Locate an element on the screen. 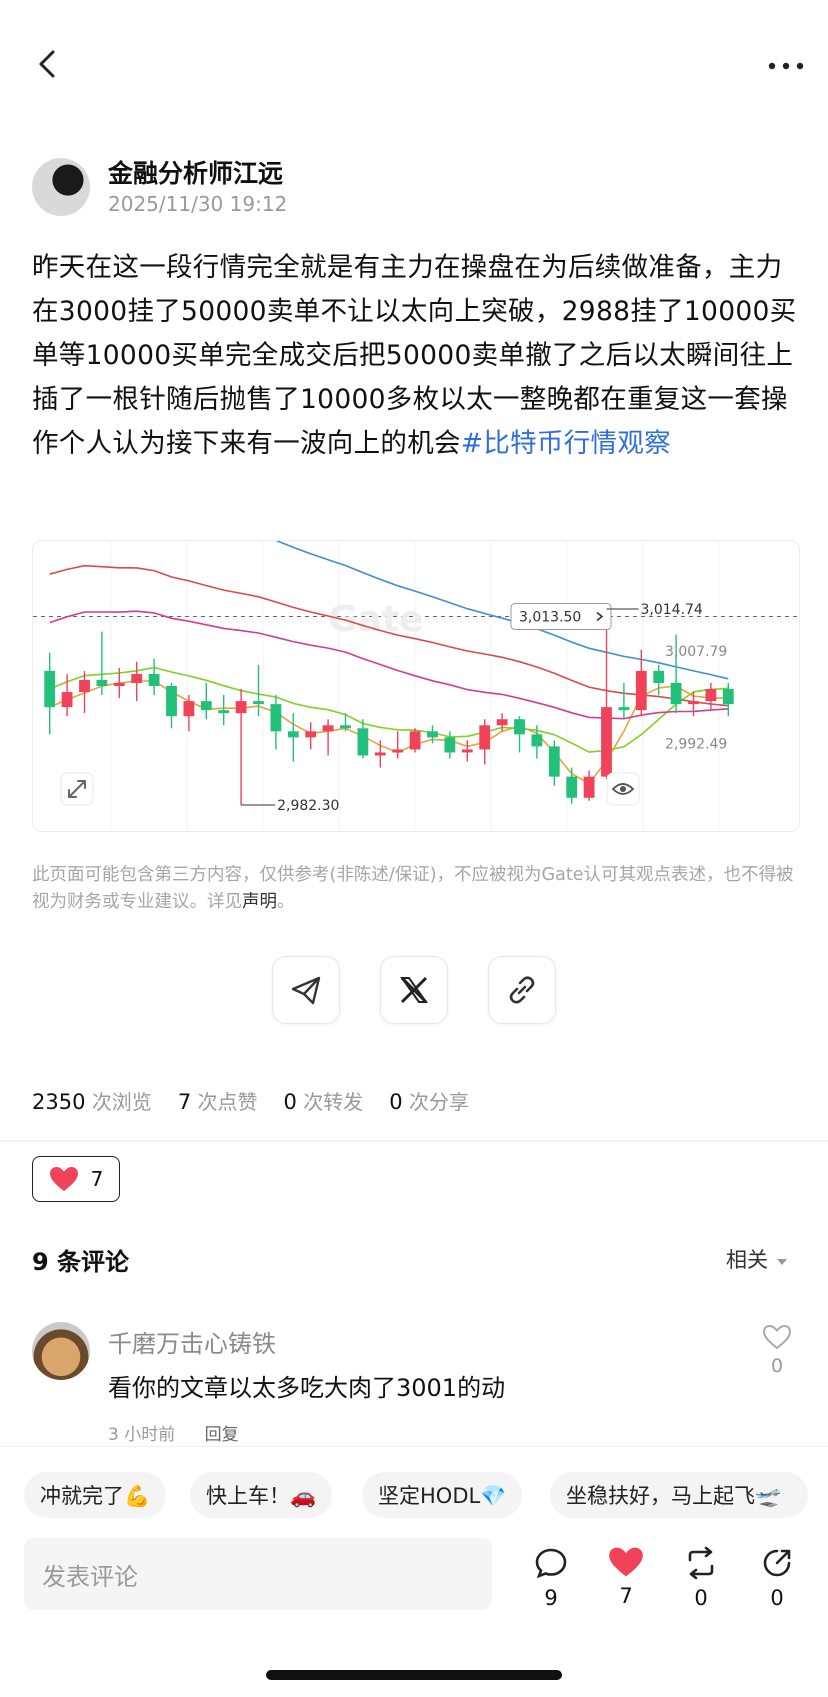 The width and height of the screenshot is (828, 1697). commenter-avatar is located at coordinates (61, 1351).